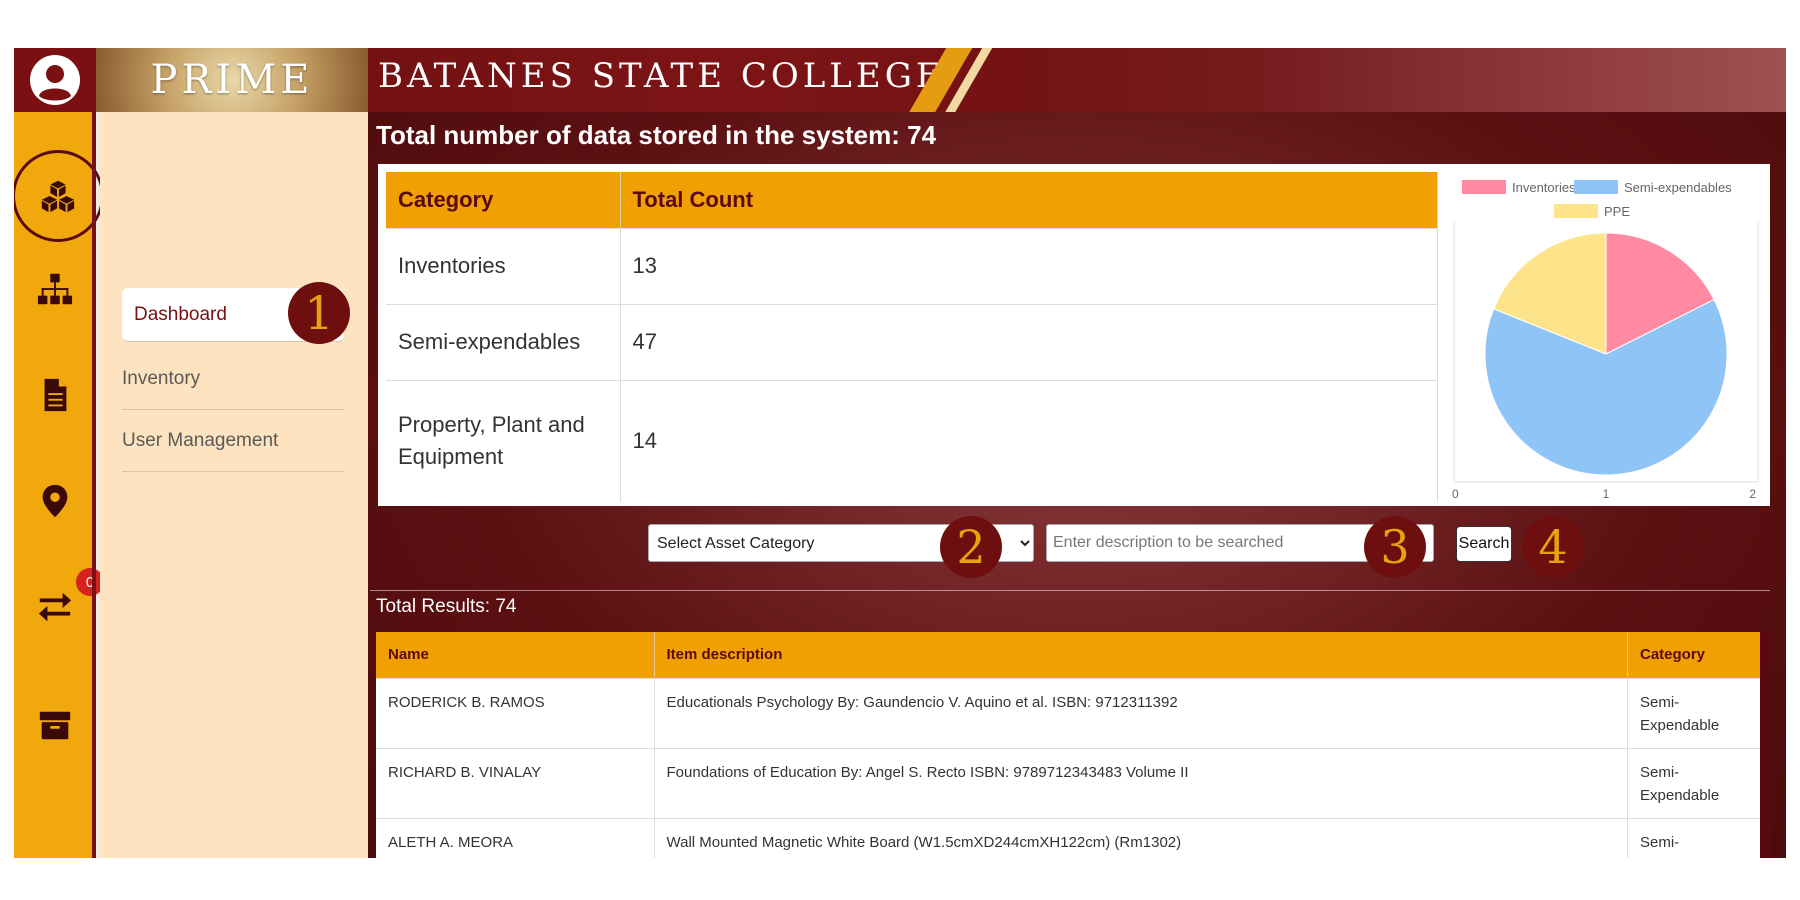  I want to click on summary-category: Property, Plant and Equipment, so click(503, 440).